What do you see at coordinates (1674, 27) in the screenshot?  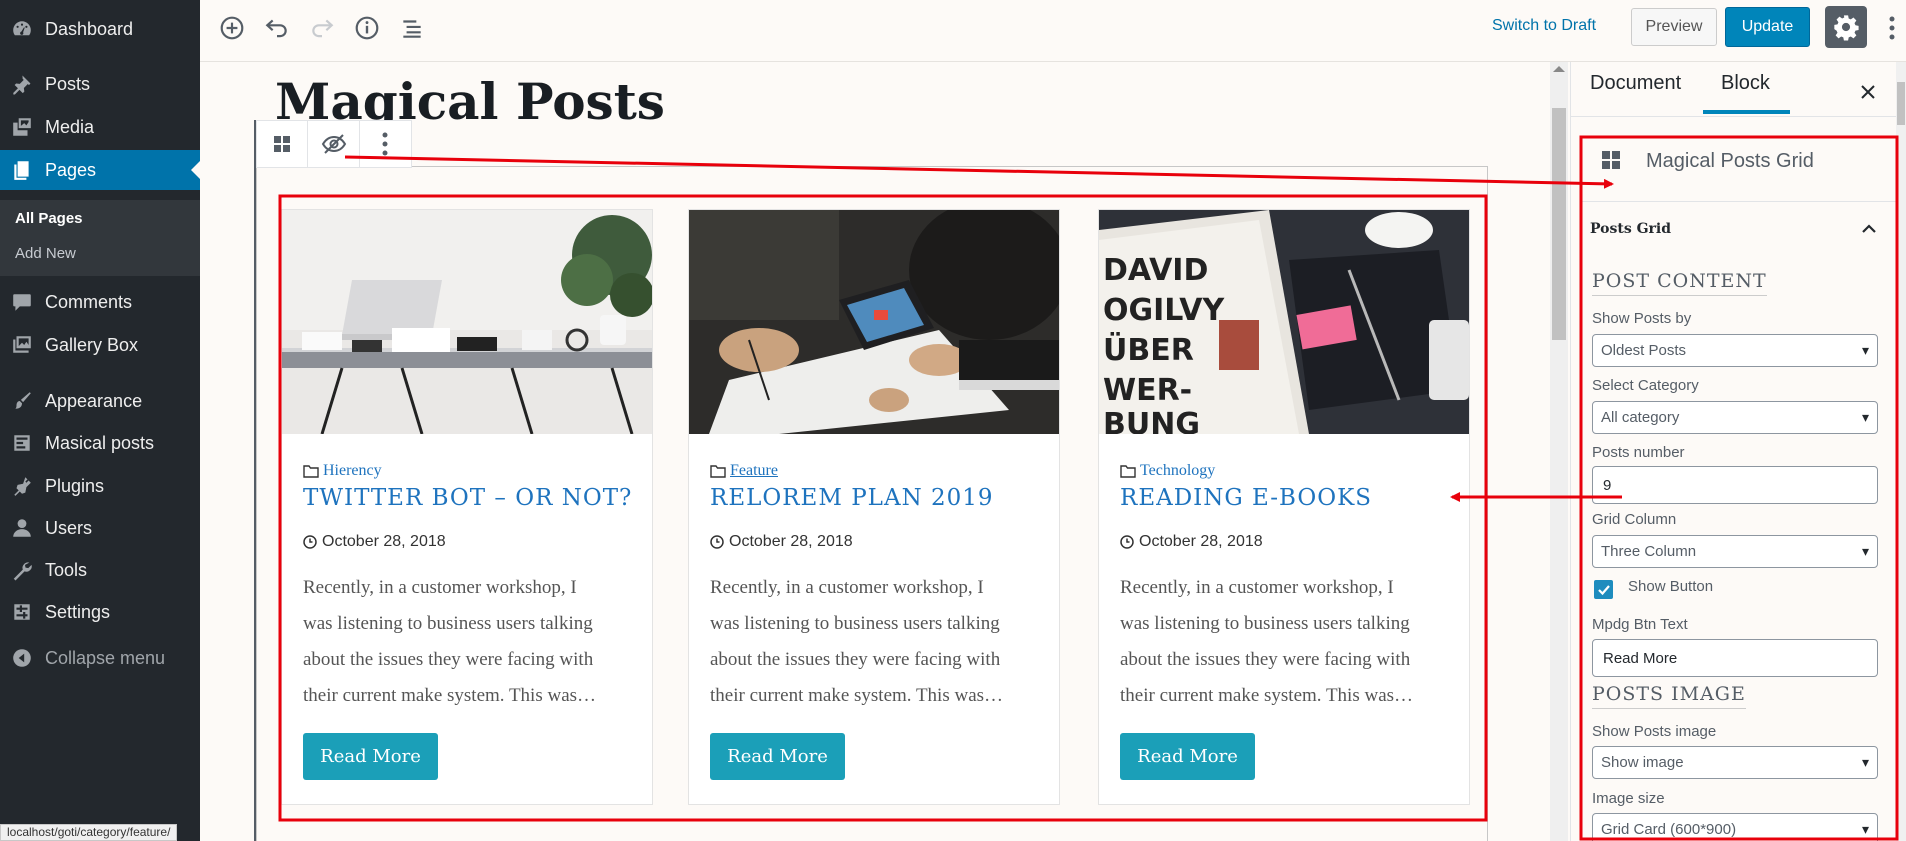 I see `preview-button: Preview` at bounding box center [1674, 27].